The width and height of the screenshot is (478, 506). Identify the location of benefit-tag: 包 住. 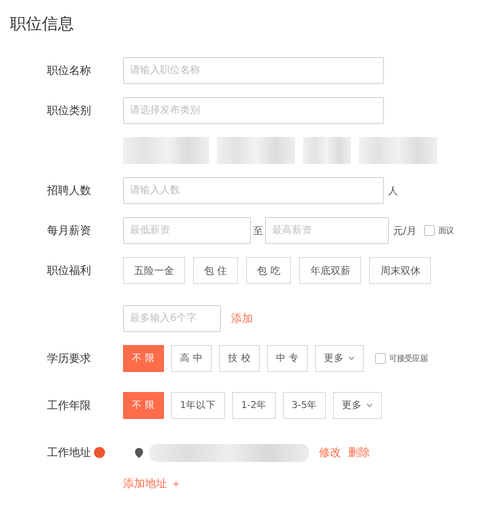
(215, 270).